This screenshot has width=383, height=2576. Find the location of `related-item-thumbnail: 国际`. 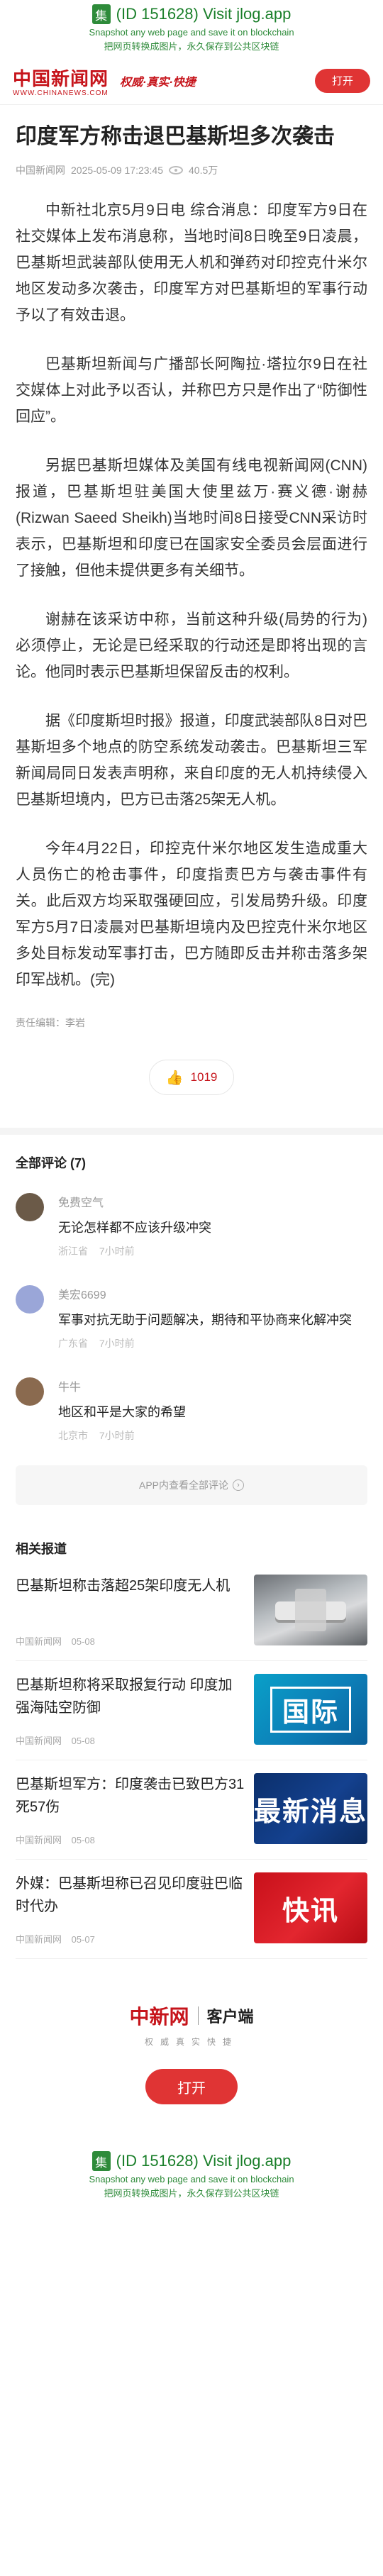

related-item-thumbnail: 国际 is located at coordinates (310, 1709).